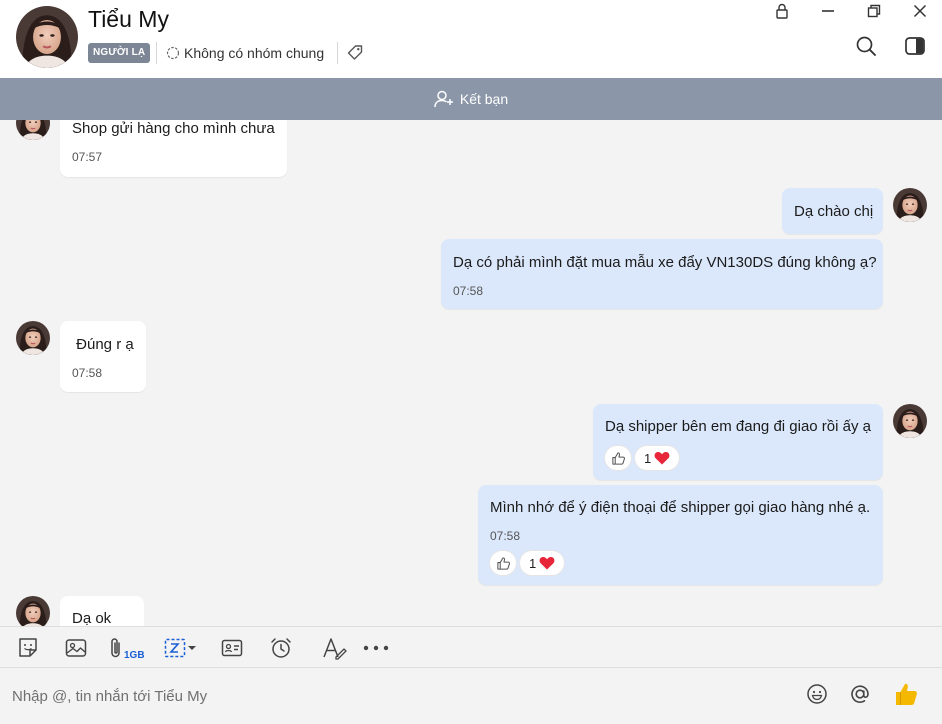 This screenshot has height=724, width=942. I want to click on add-friend-bar: Kết bạn, so click(471, 99).